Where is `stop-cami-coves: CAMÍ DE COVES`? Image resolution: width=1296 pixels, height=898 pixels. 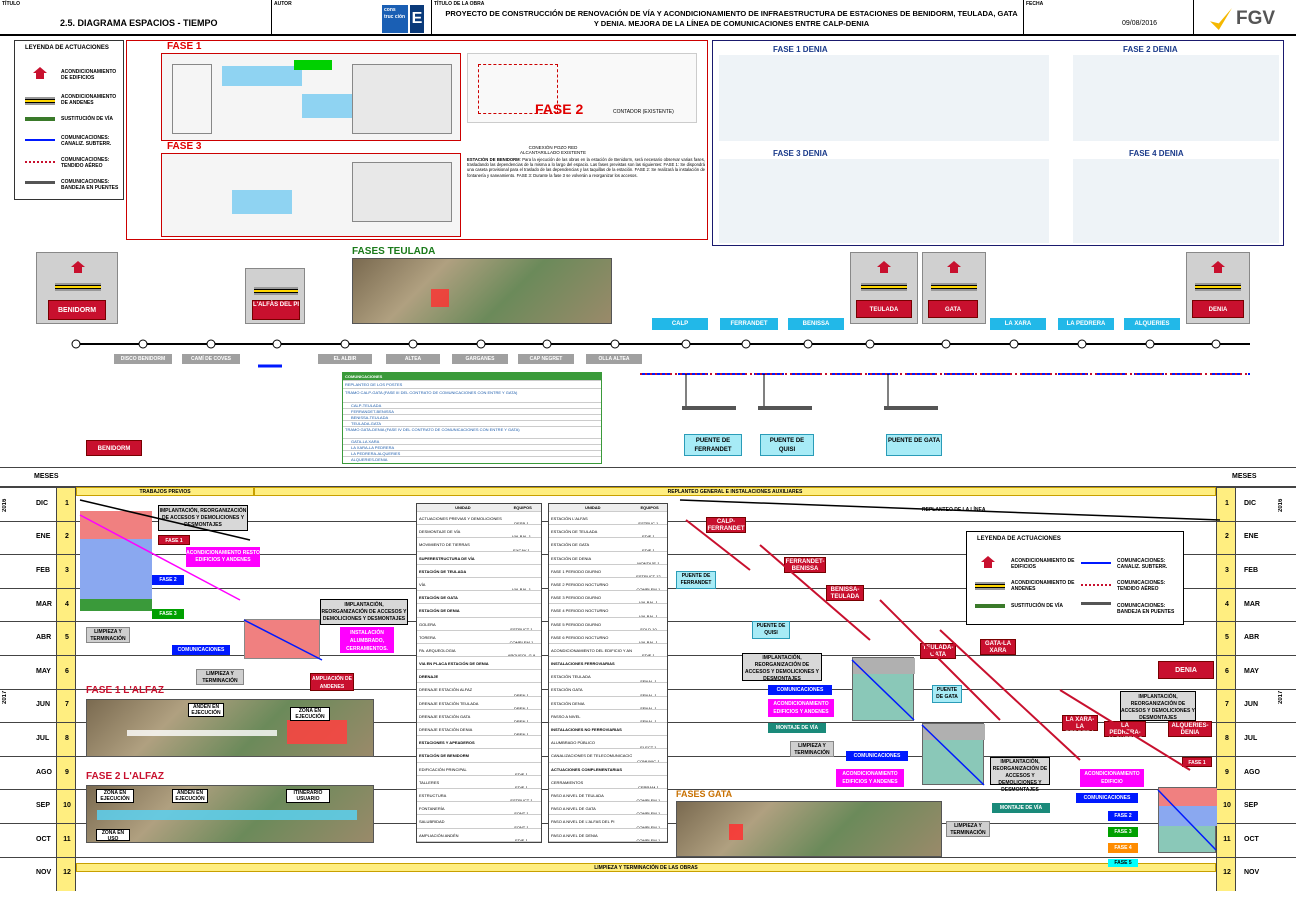 stop-cami-coves: CAMÍ DE COVES is located at coordinates (211, 359).